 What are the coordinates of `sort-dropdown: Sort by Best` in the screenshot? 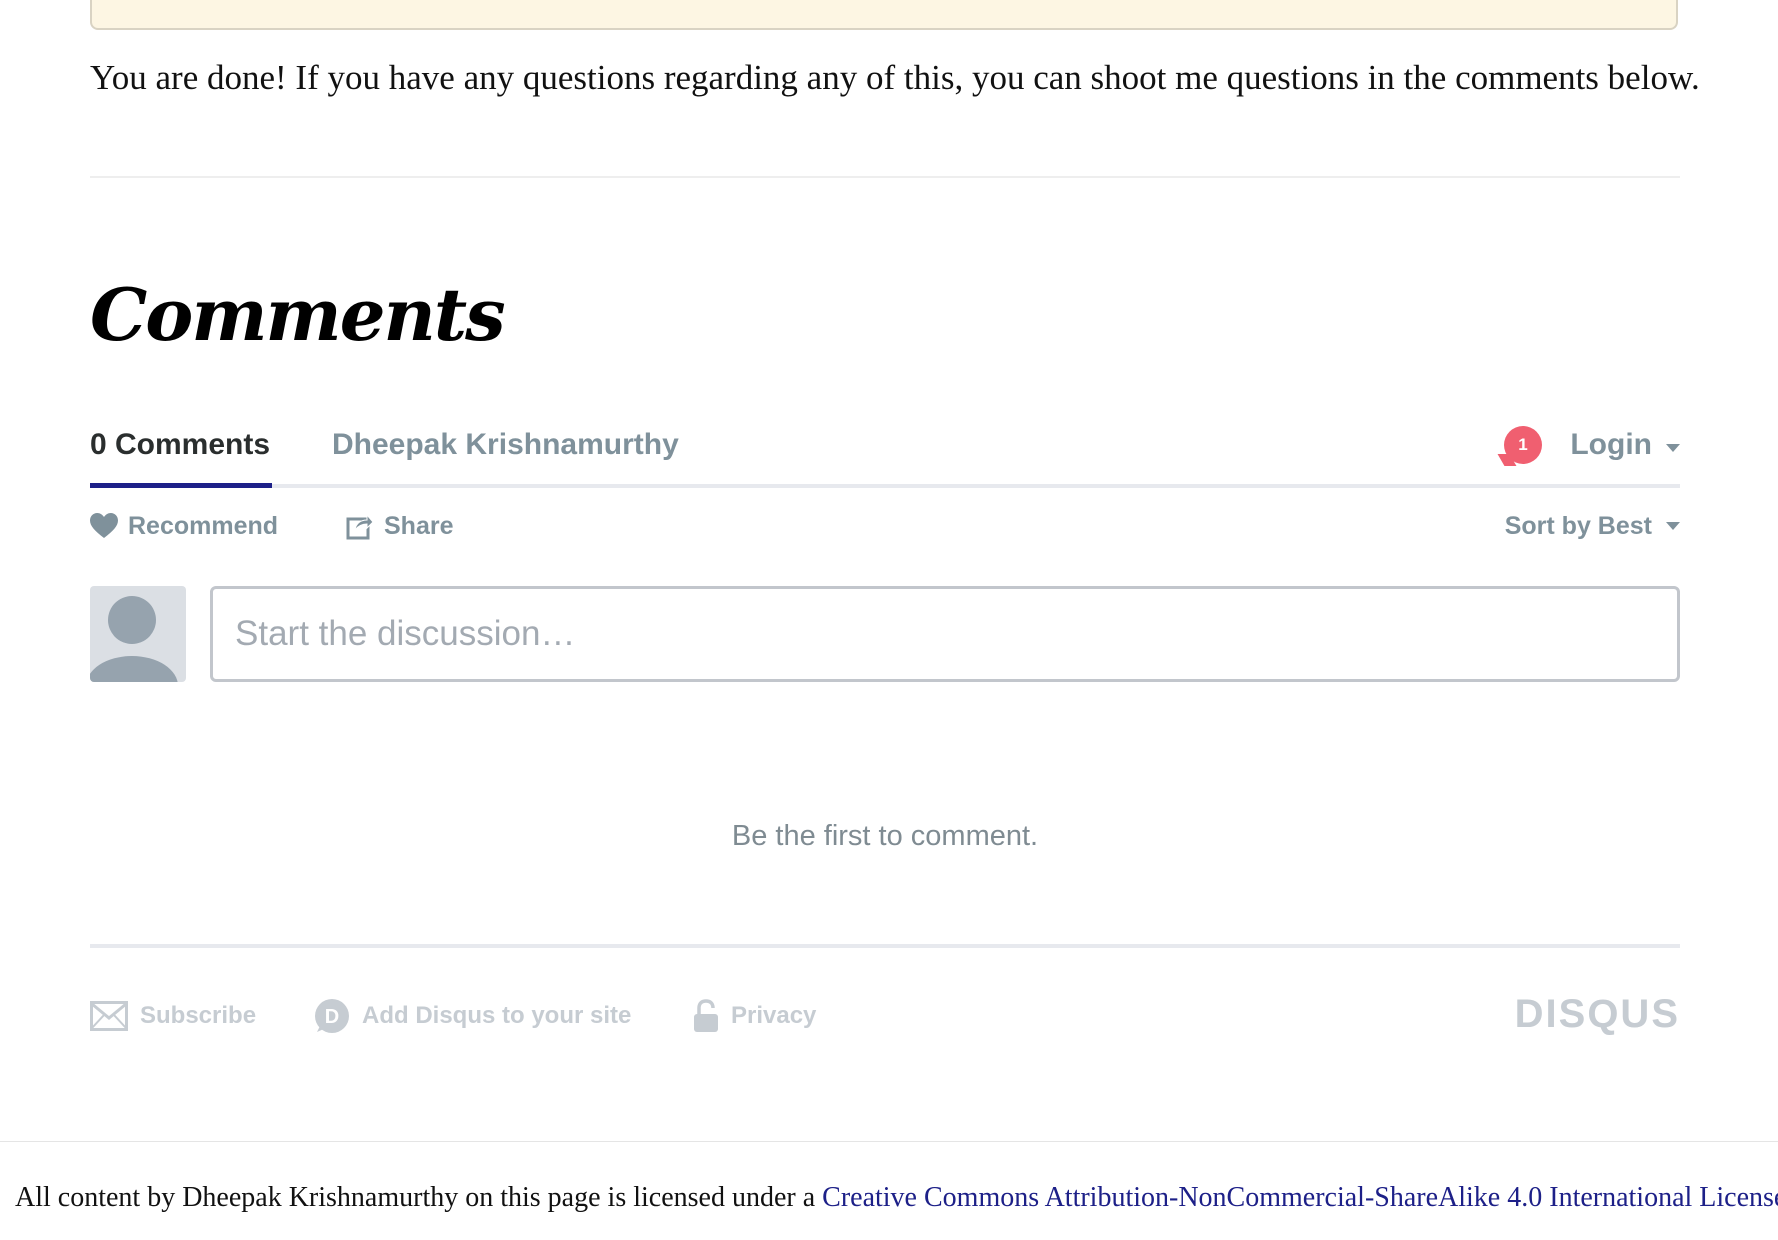 It's located at (1578, 526).